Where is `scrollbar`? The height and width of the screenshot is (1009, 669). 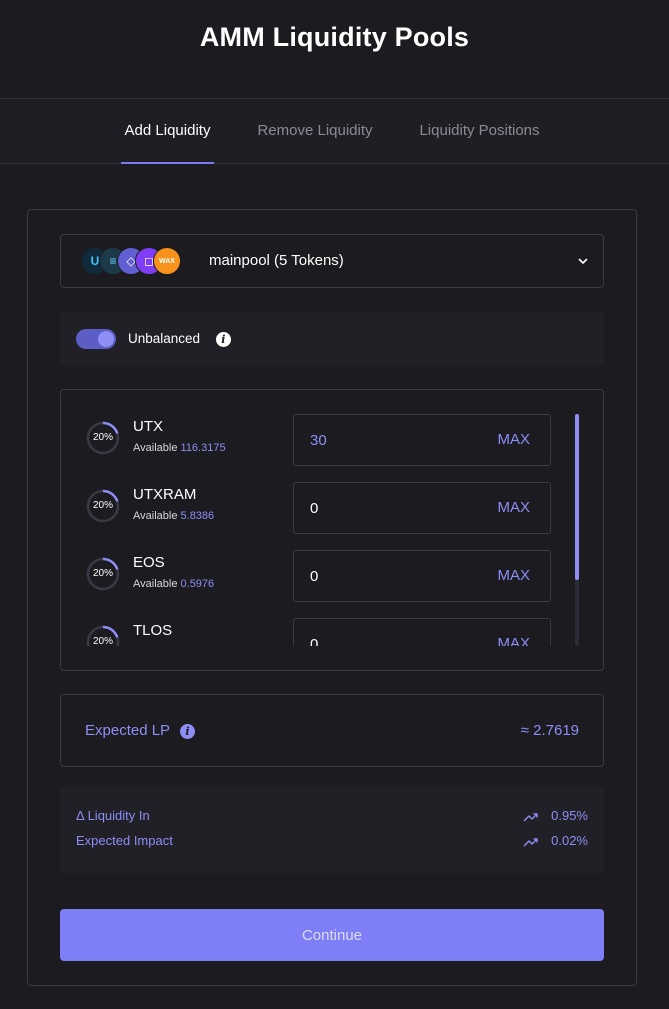 scrollbar is located at coordinates (577, 530).